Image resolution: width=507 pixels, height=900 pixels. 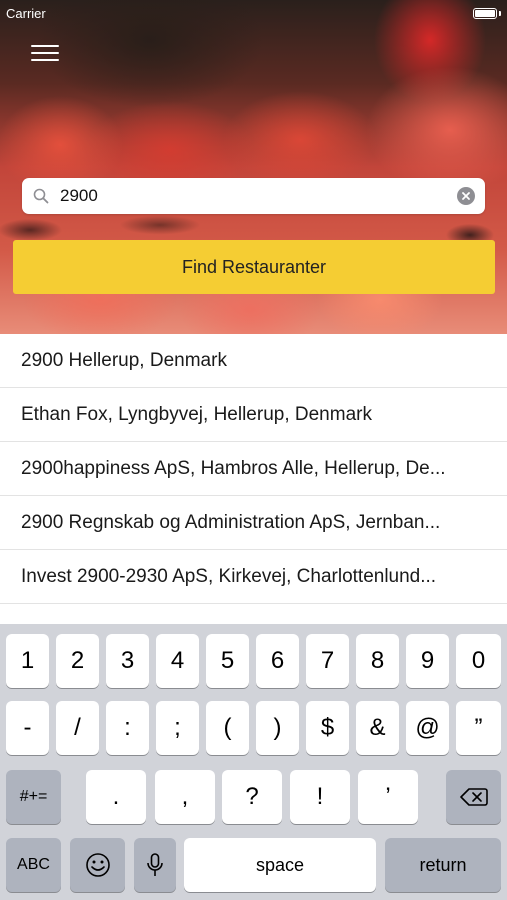 What do you see at coordinates (77, 728) in the screenshot?
I see `key-slash: /` at bounding box center [77, 728].